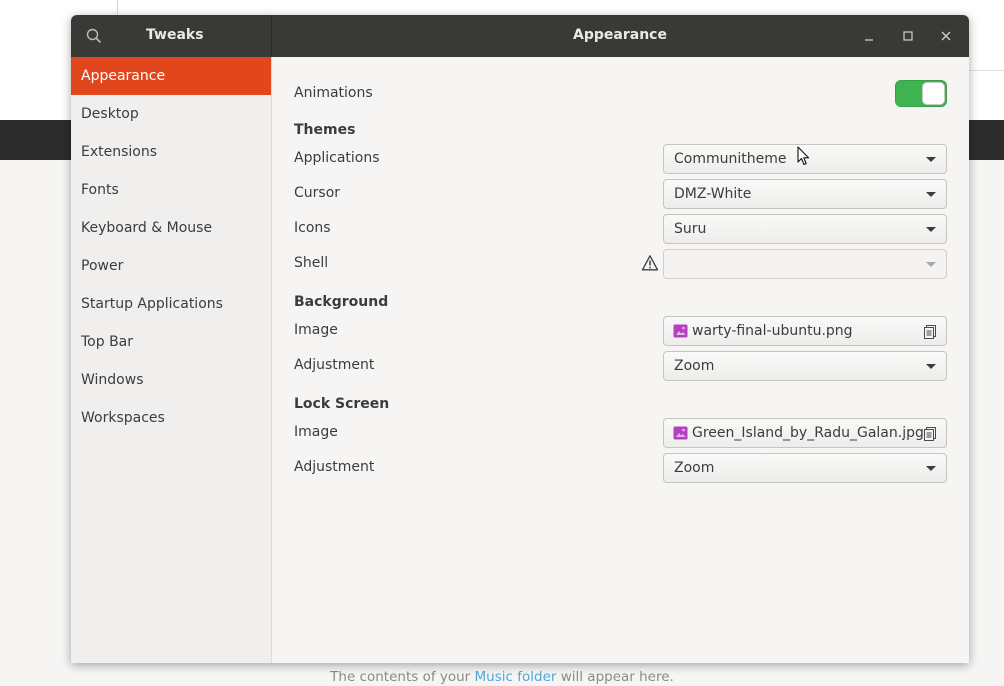  What do you see at coordinates (805, 366) in the screenshot?
I see `background-adjustment-combo: Zoom` at bounding box center [805, 366].